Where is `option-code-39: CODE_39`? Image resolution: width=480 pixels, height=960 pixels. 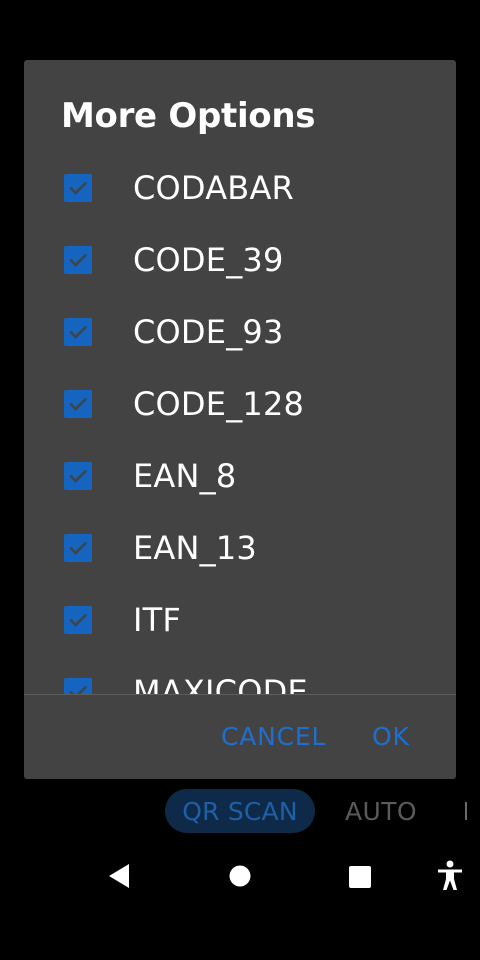 option-code-39: CODE_39 is located at coordinates (240, 260).